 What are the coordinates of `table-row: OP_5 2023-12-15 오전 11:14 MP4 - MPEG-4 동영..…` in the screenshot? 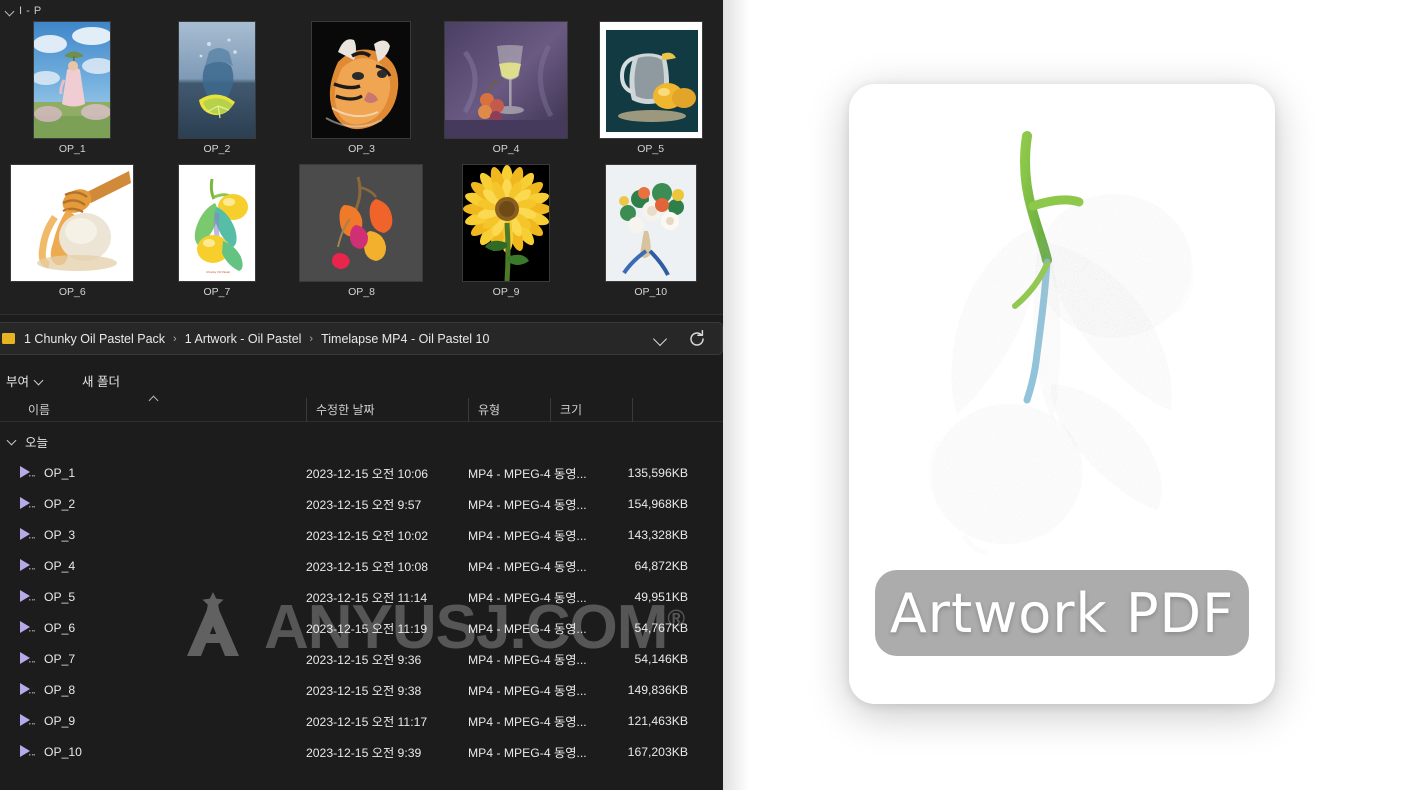 It's located at (361, 596).